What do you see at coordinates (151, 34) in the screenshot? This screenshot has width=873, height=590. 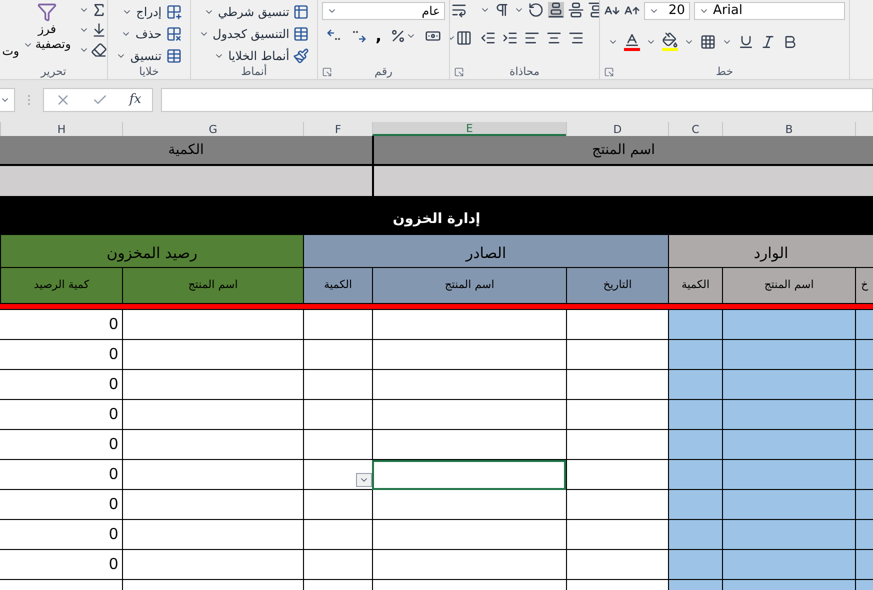 I see `ribbon-command: حذف` at bounding box center [151, 34].